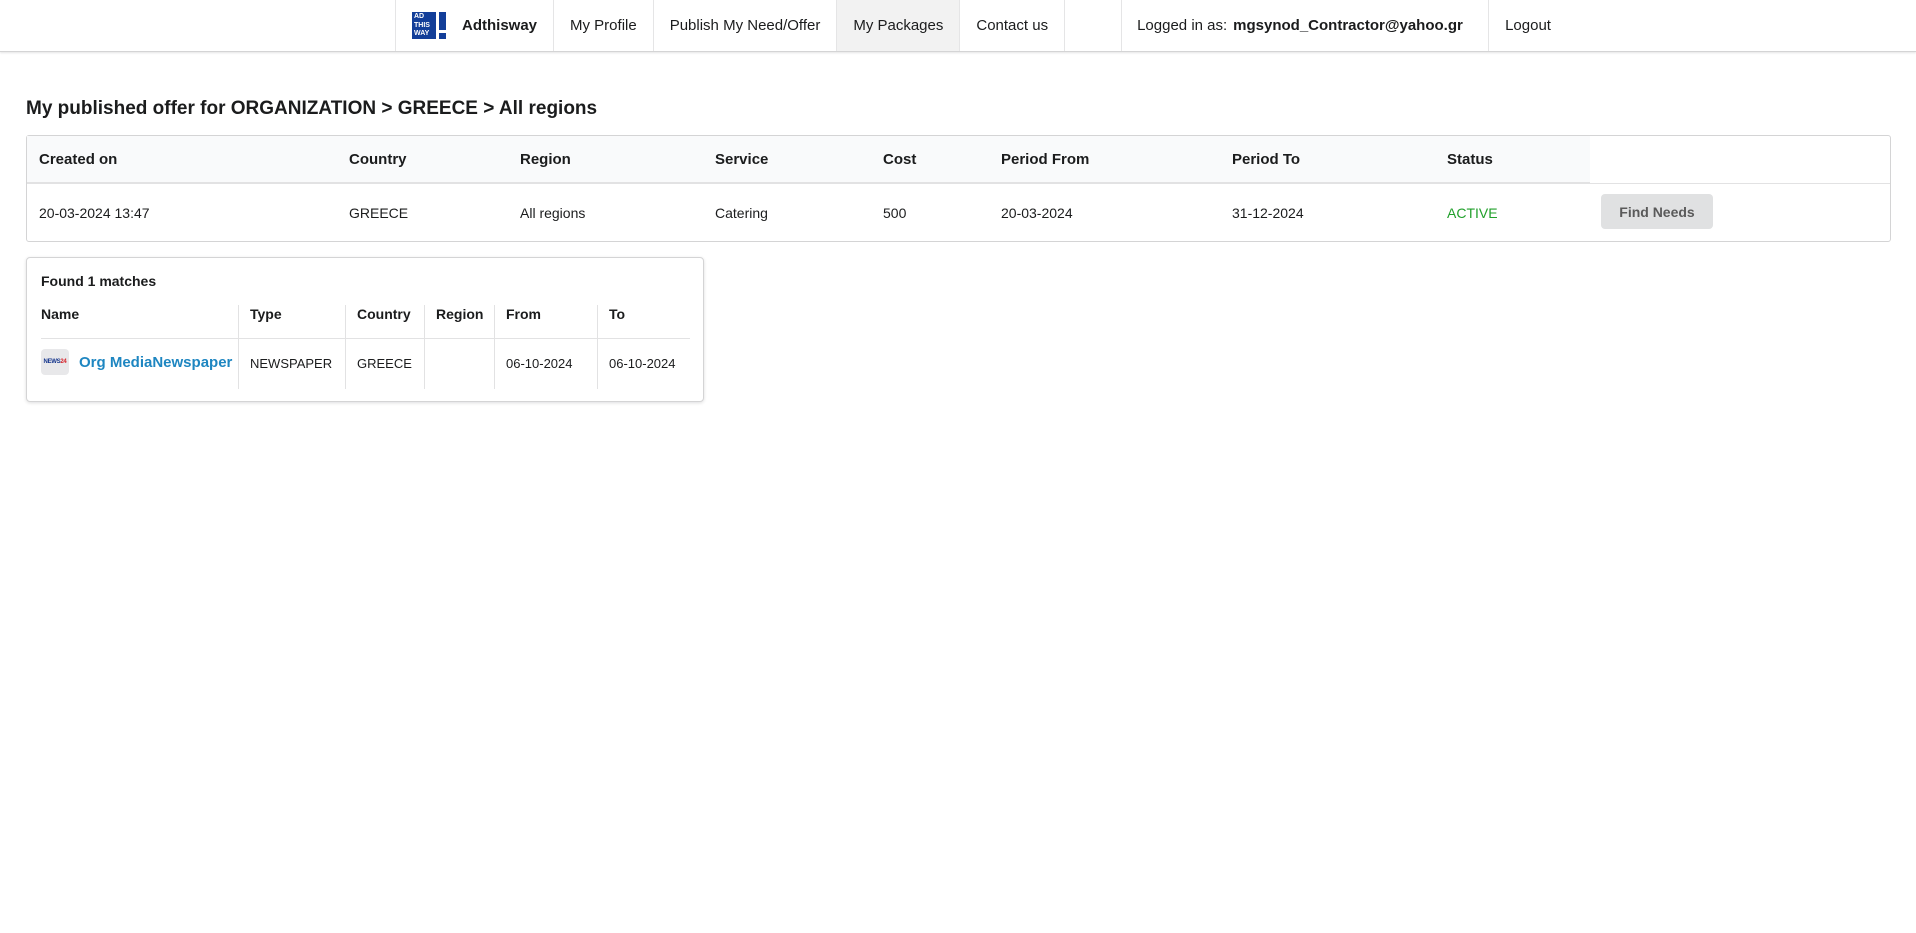 The width and height of the screenshot is (1916, 933). Describe the element at coordinates (99, 281) in the screenshot. I see `matches-count-title: Found 1 matches` at that location.